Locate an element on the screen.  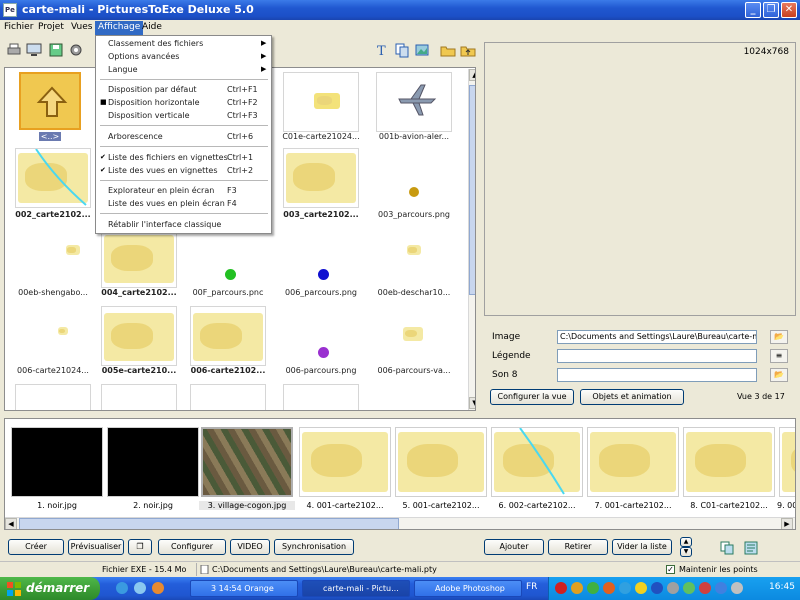
volume-icon is located at coordinates (737, 588).